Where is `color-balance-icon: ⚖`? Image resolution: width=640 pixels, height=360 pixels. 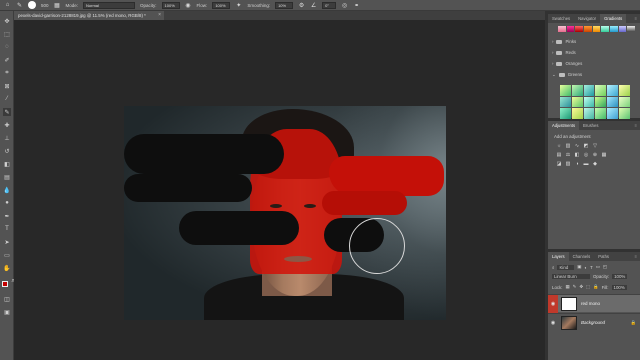 color-balance-icon: ⚖ is located at coordinates (568, 155).